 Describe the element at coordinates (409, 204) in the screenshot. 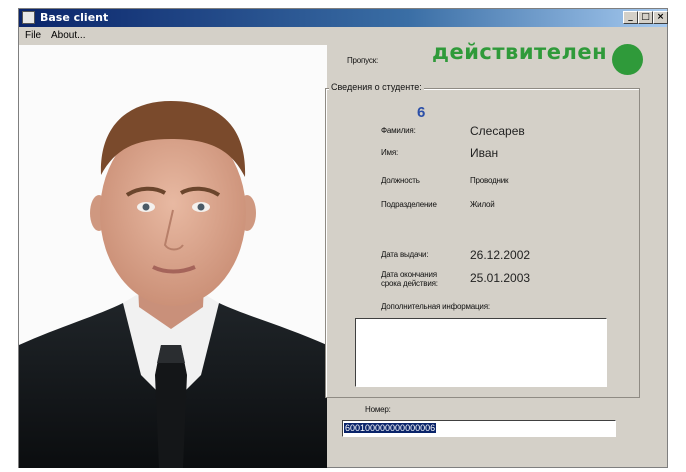

I see `department-label: Подразделение` at that location.